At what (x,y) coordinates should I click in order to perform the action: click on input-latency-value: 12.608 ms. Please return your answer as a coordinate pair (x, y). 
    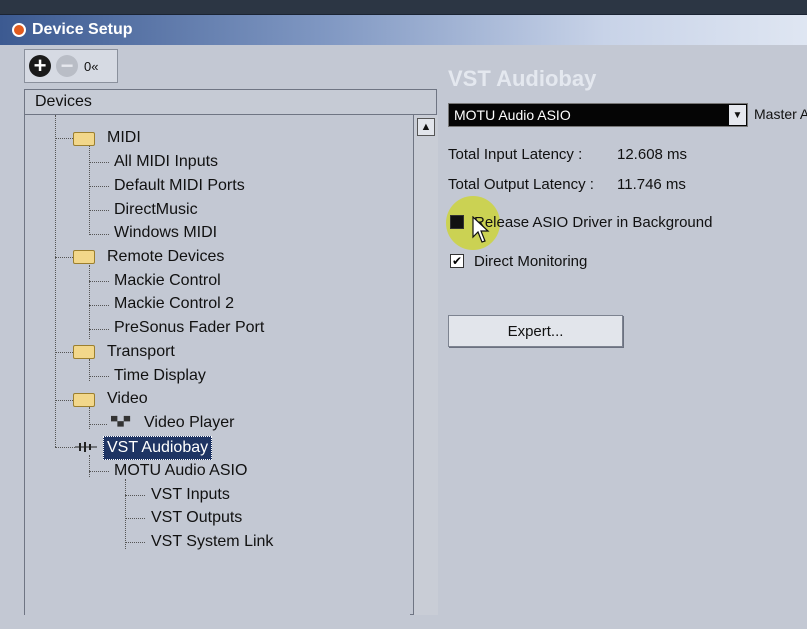
    Looking at the image, I should click on (652, 154).